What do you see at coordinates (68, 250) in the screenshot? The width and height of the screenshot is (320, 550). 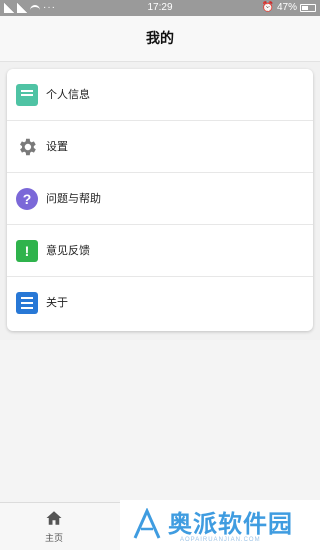 I see `menu-item-label: 意见反馈` at bounding box center [68, 250].